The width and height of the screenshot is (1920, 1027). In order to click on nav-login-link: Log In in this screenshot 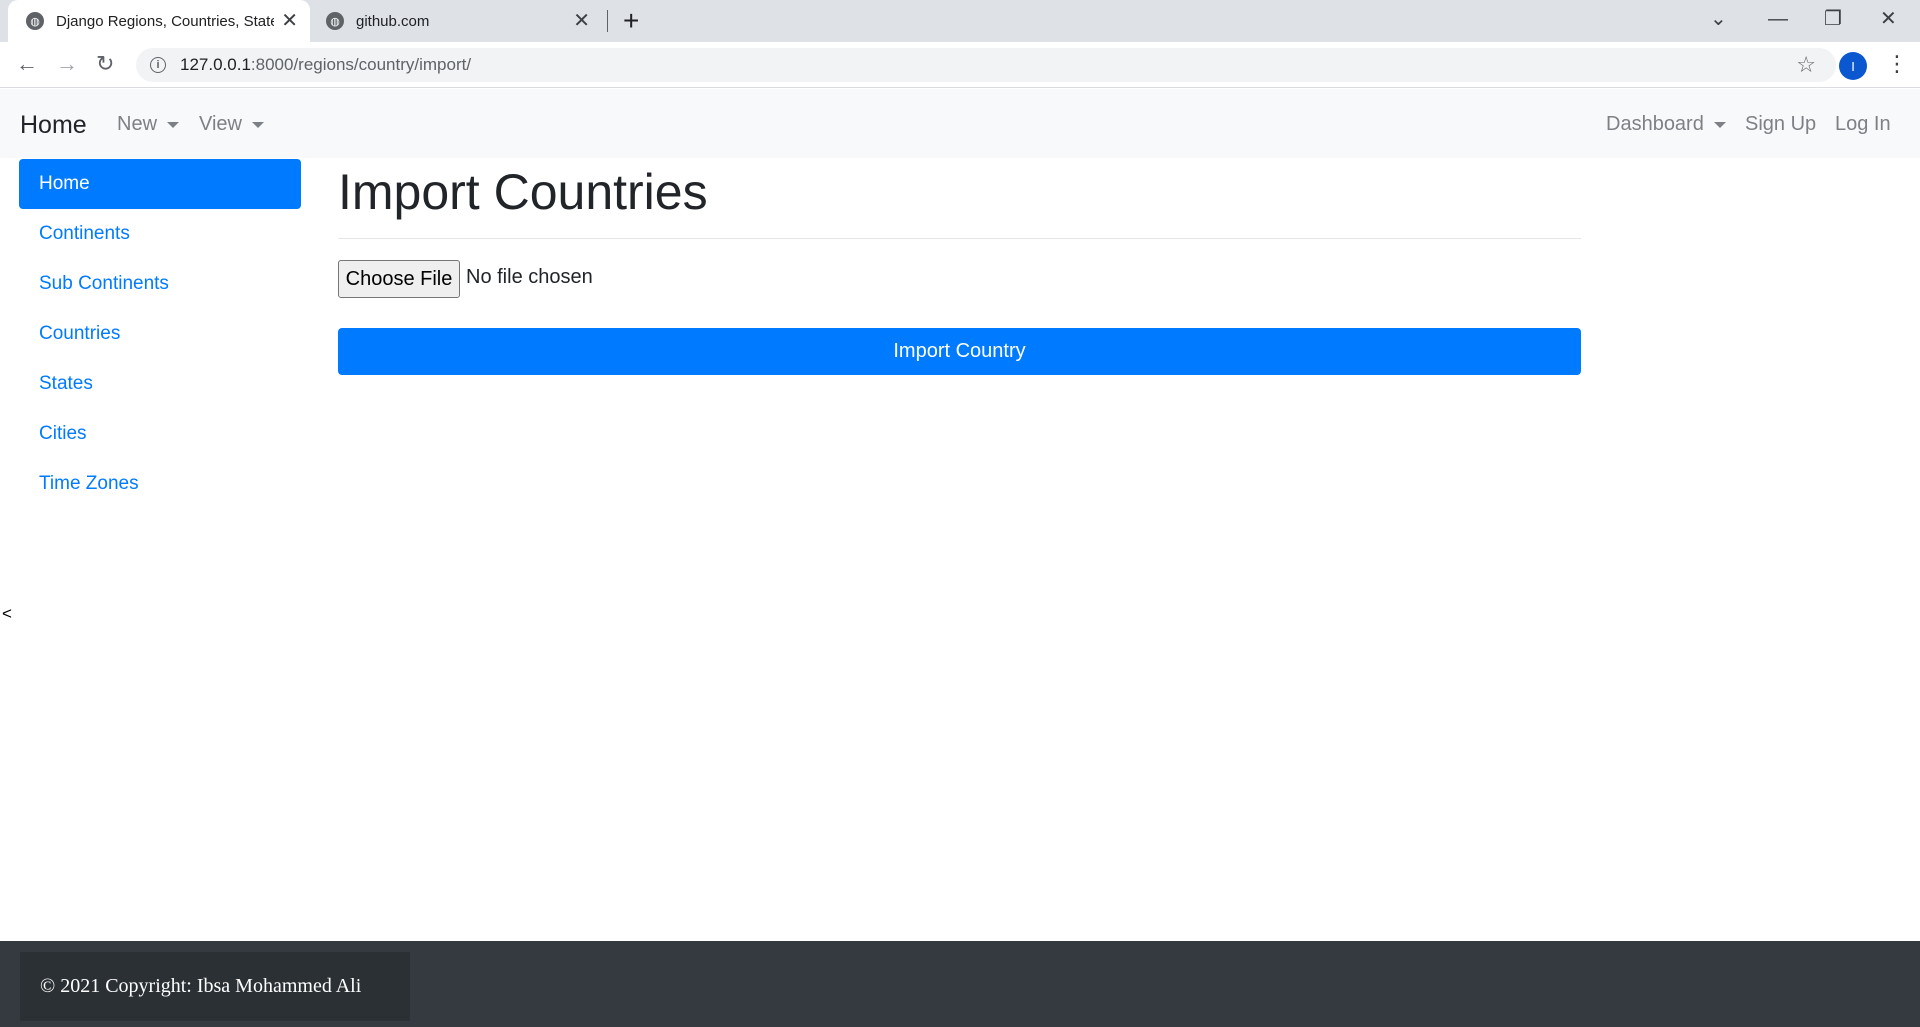, I will do `click(1863, 124)`.